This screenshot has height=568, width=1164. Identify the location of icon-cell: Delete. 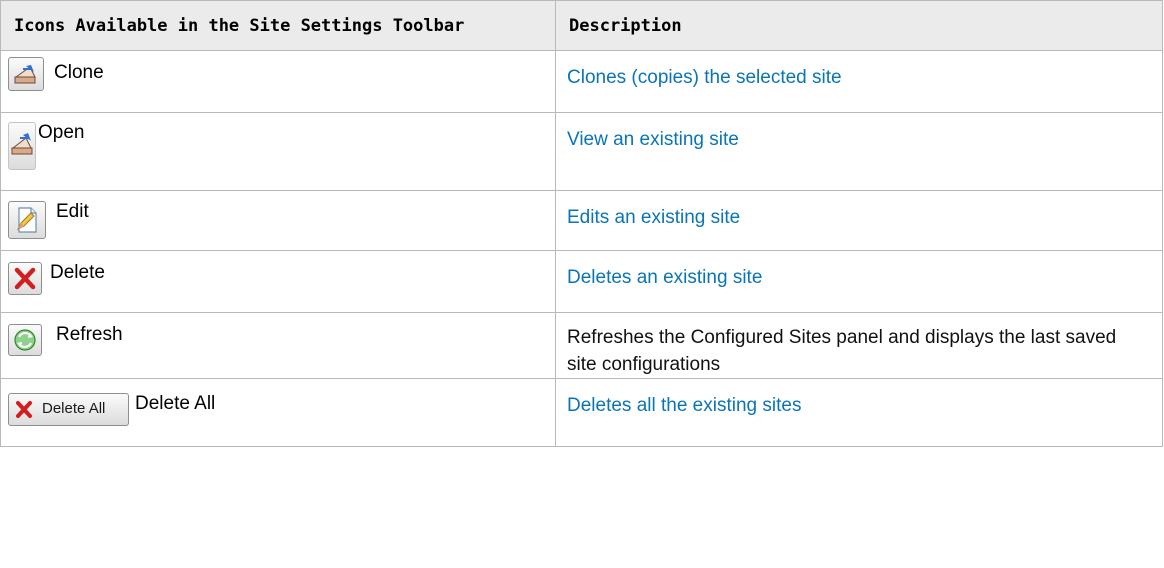
(278, 281).